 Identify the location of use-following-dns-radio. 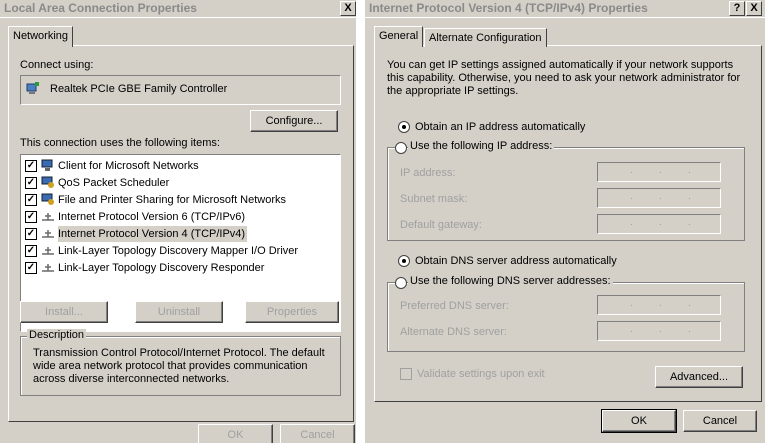
(401, 283).